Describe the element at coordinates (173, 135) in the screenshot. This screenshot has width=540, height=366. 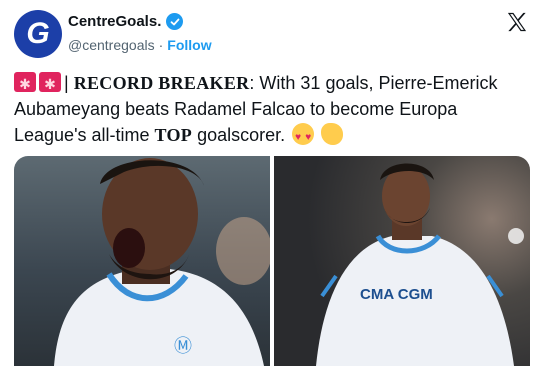
I see `emphasis-text: TOP` at that location.